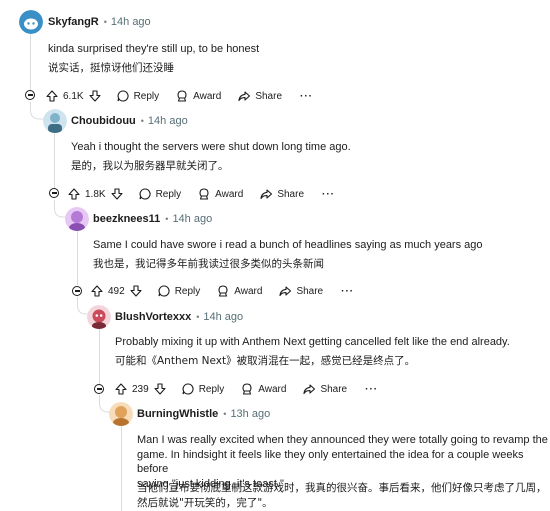 The height and width of the screenshot is (511, 550). What do you see at coordinates (177, 414) in the screenshot?
I see `username: BurningWhistle` at bounding box center [177, 414].